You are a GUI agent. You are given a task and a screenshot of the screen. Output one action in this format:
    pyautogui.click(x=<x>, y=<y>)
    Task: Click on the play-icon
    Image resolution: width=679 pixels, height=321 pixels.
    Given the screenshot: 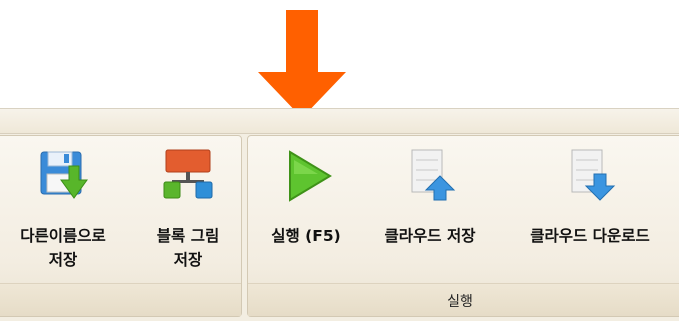 What is the action you would take?
    pyautogui.click(x=310, y=176)
    